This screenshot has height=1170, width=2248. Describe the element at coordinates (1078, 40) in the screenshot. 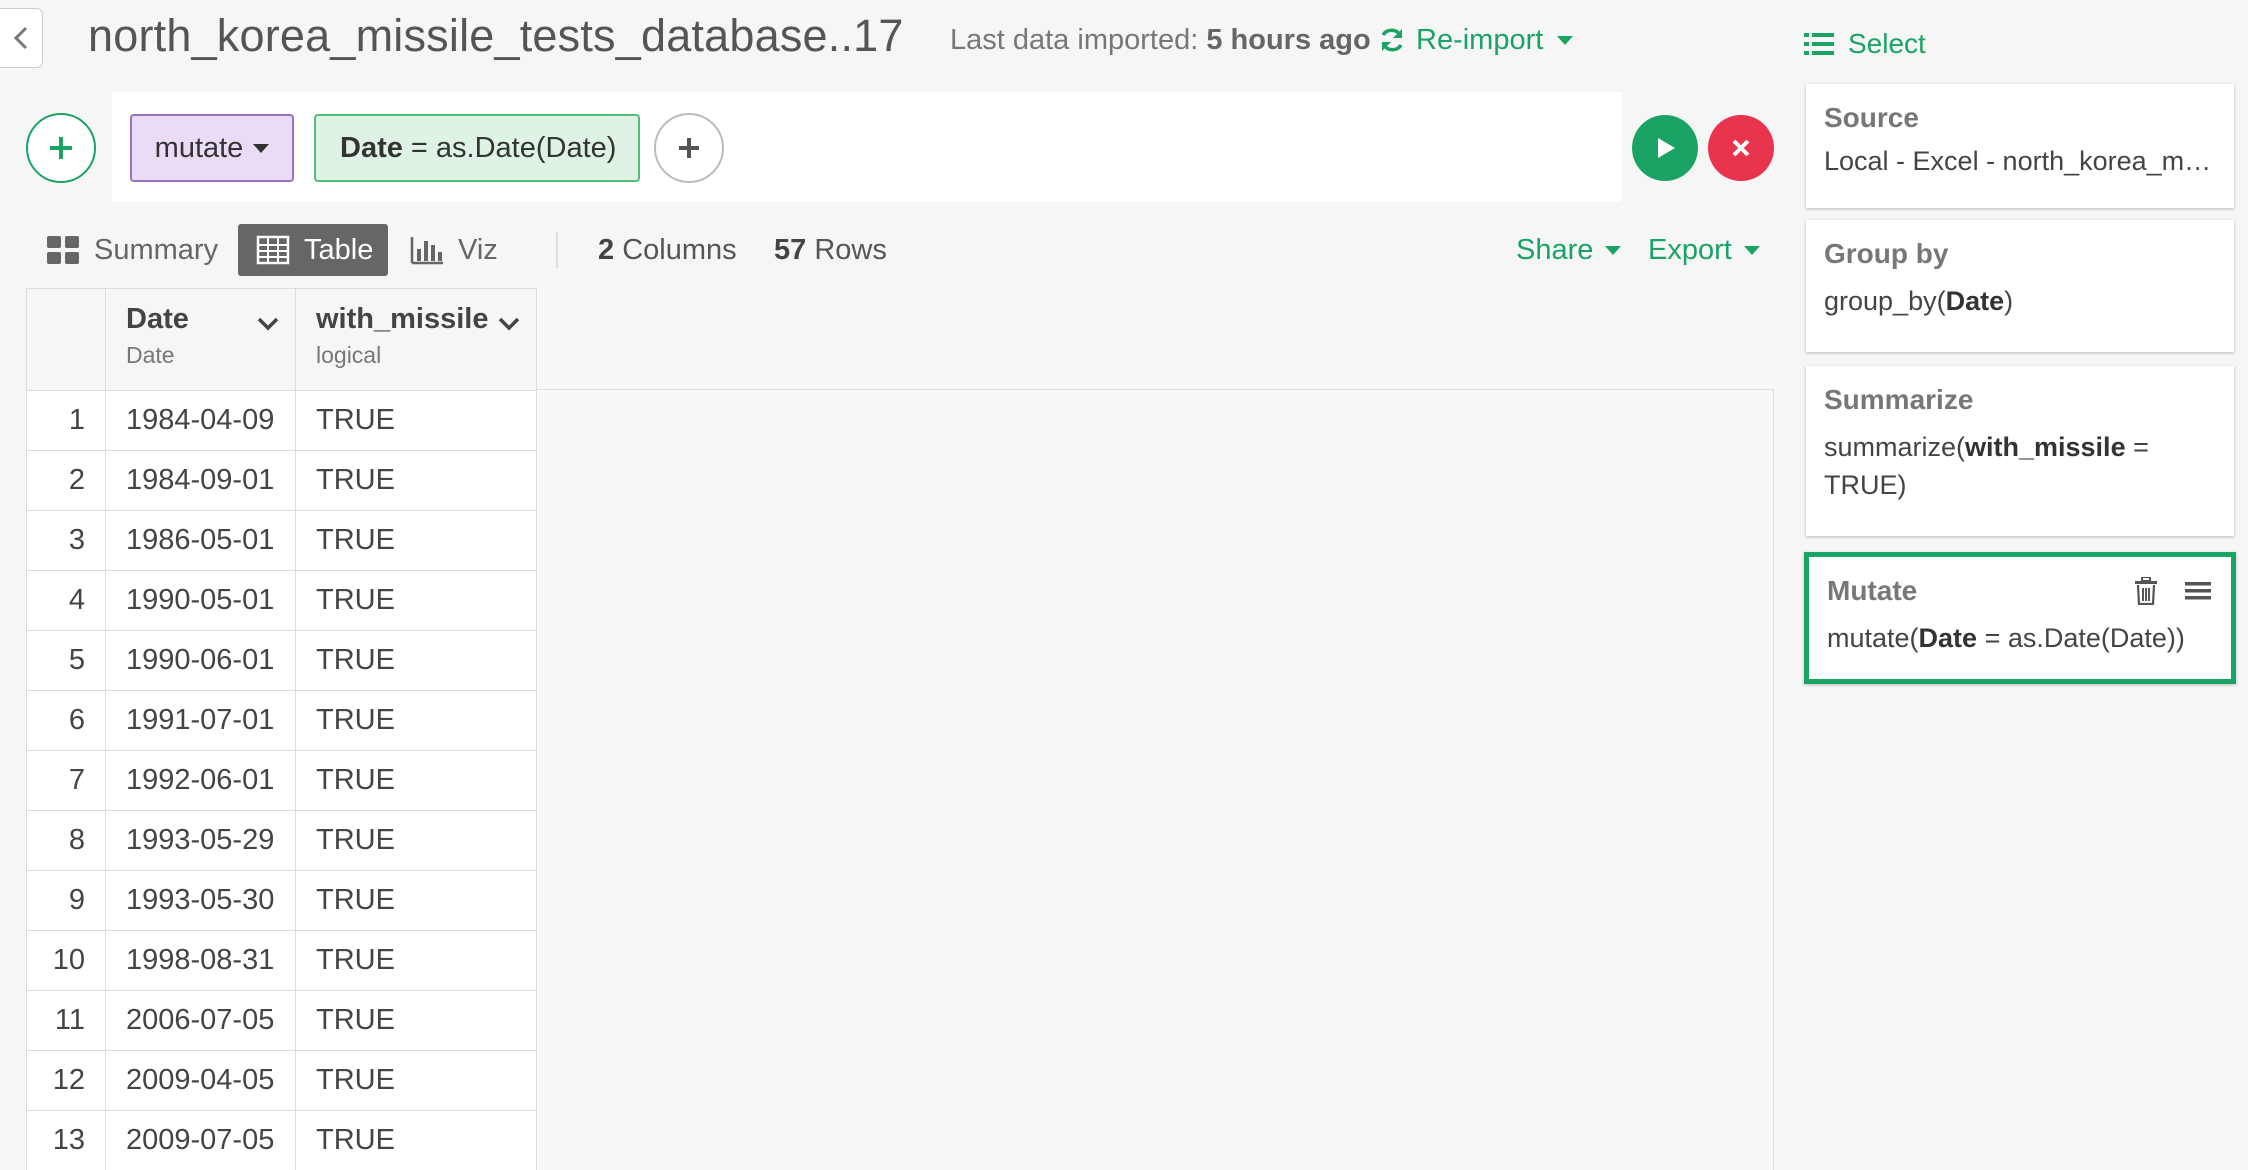

I see `import-prefix: Last data imported:` at that location.